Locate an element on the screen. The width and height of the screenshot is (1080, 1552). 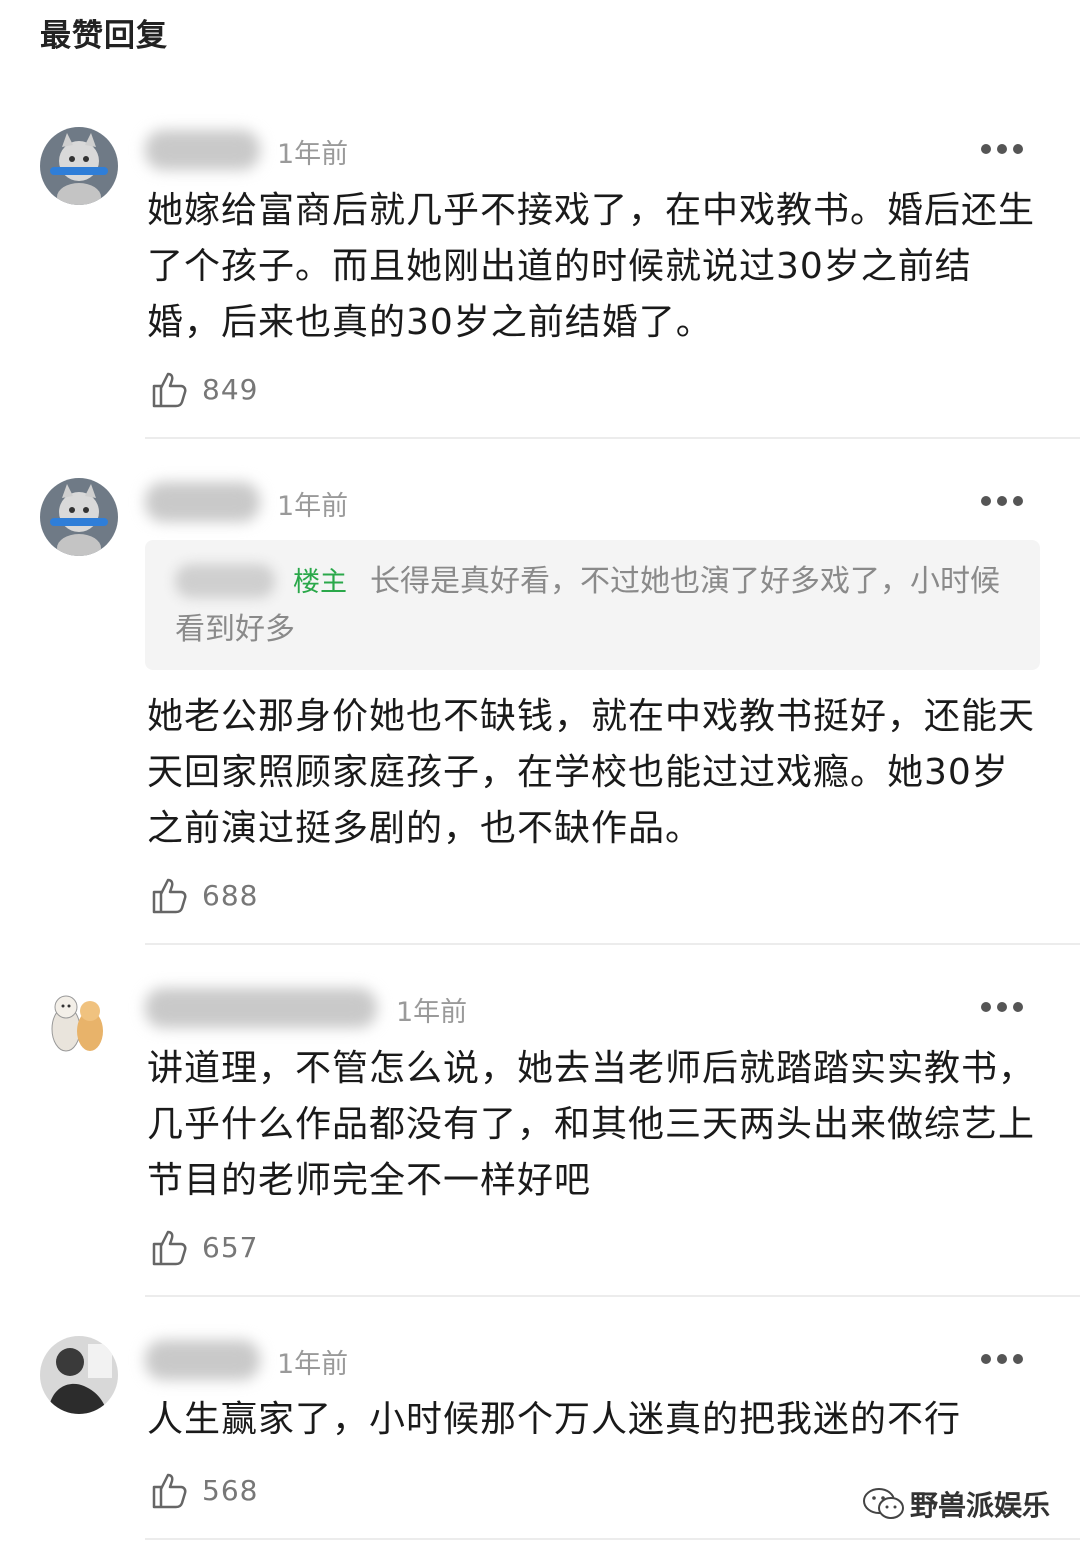
cartoon-cats-avatar-icon is located at coordinates (79, 1024).